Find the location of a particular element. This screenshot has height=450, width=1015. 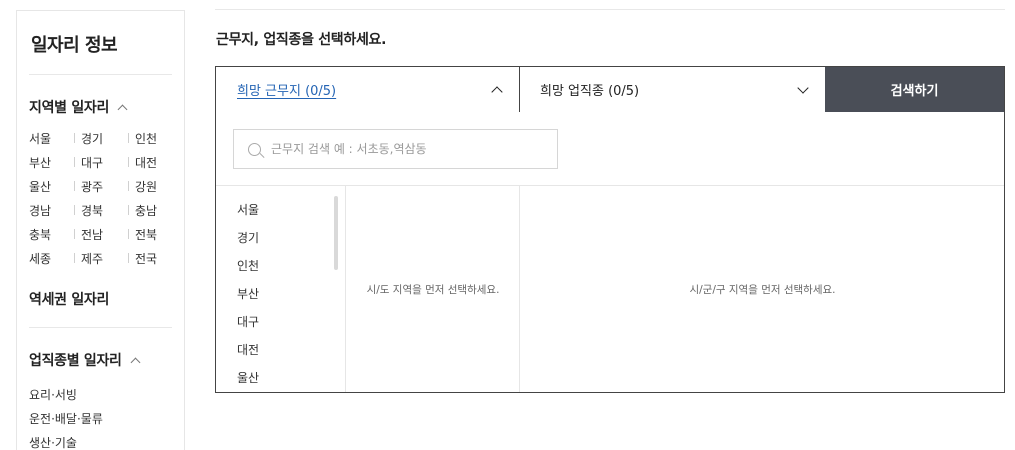

region-link-busan: 부산 is located at coordinates (40, 162).